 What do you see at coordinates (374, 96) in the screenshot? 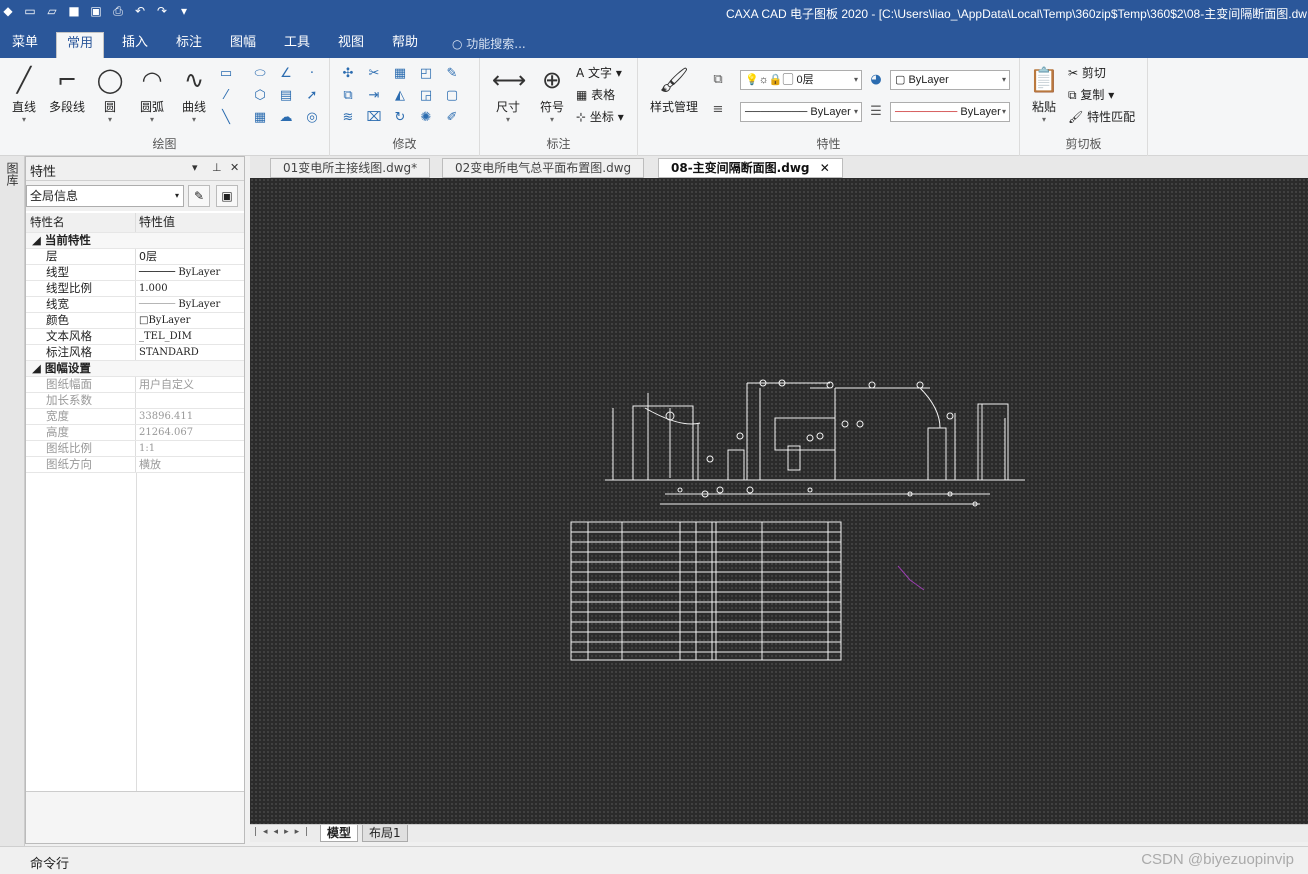
I see `extend-icon: ⇥` at bounding box center [374, 96].